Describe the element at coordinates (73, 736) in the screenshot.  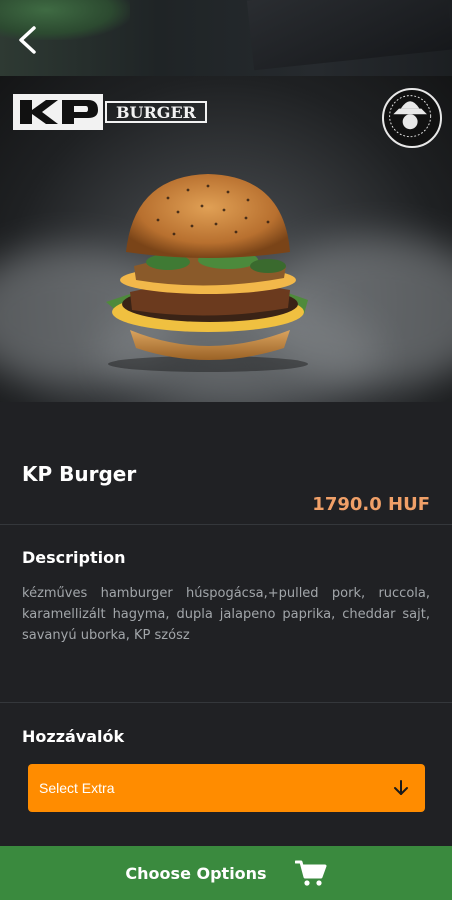
I see `ingredients-heading: Hozzávalók` at that location.